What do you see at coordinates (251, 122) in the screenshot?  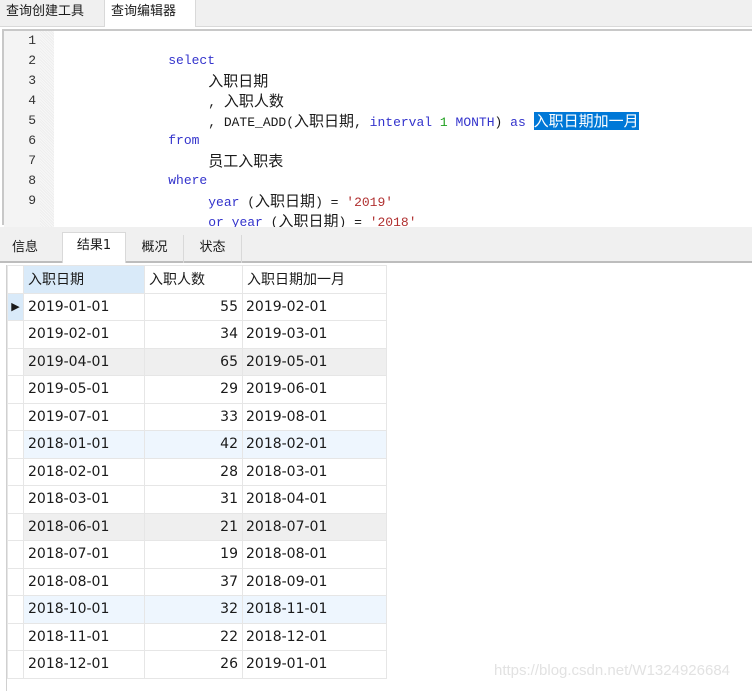 I see `function-call: , DATE_ADD(` at bounding box center [251, 122].